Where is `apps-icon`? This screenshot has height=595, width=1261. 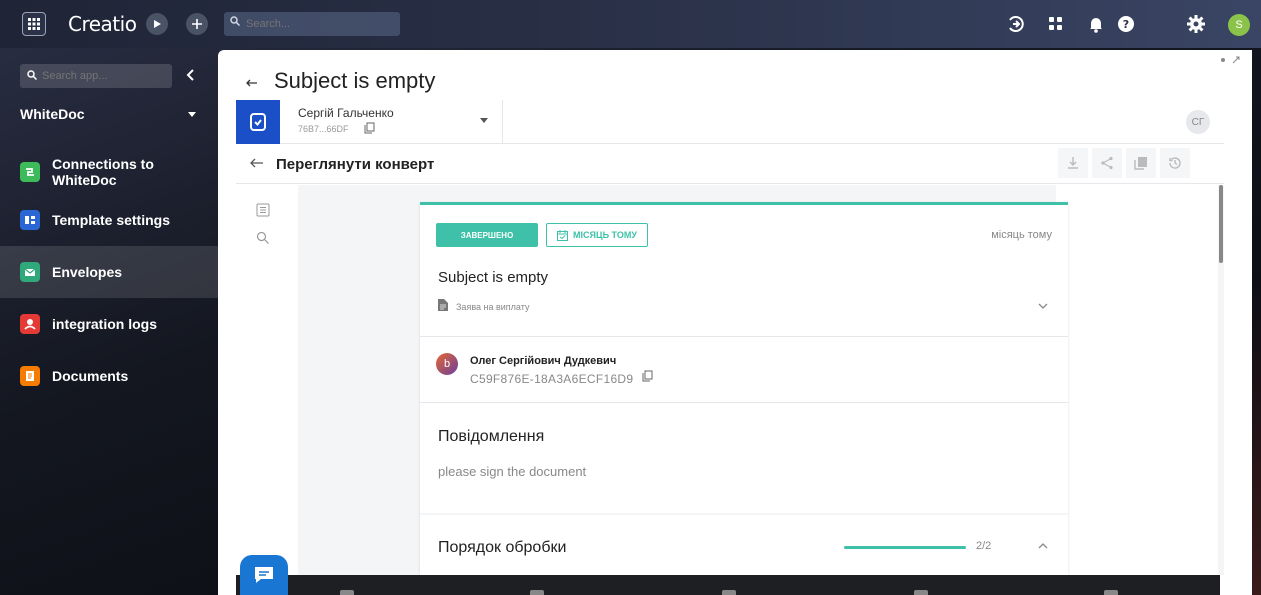
apps-icon is located at coordinates (1056, 24).